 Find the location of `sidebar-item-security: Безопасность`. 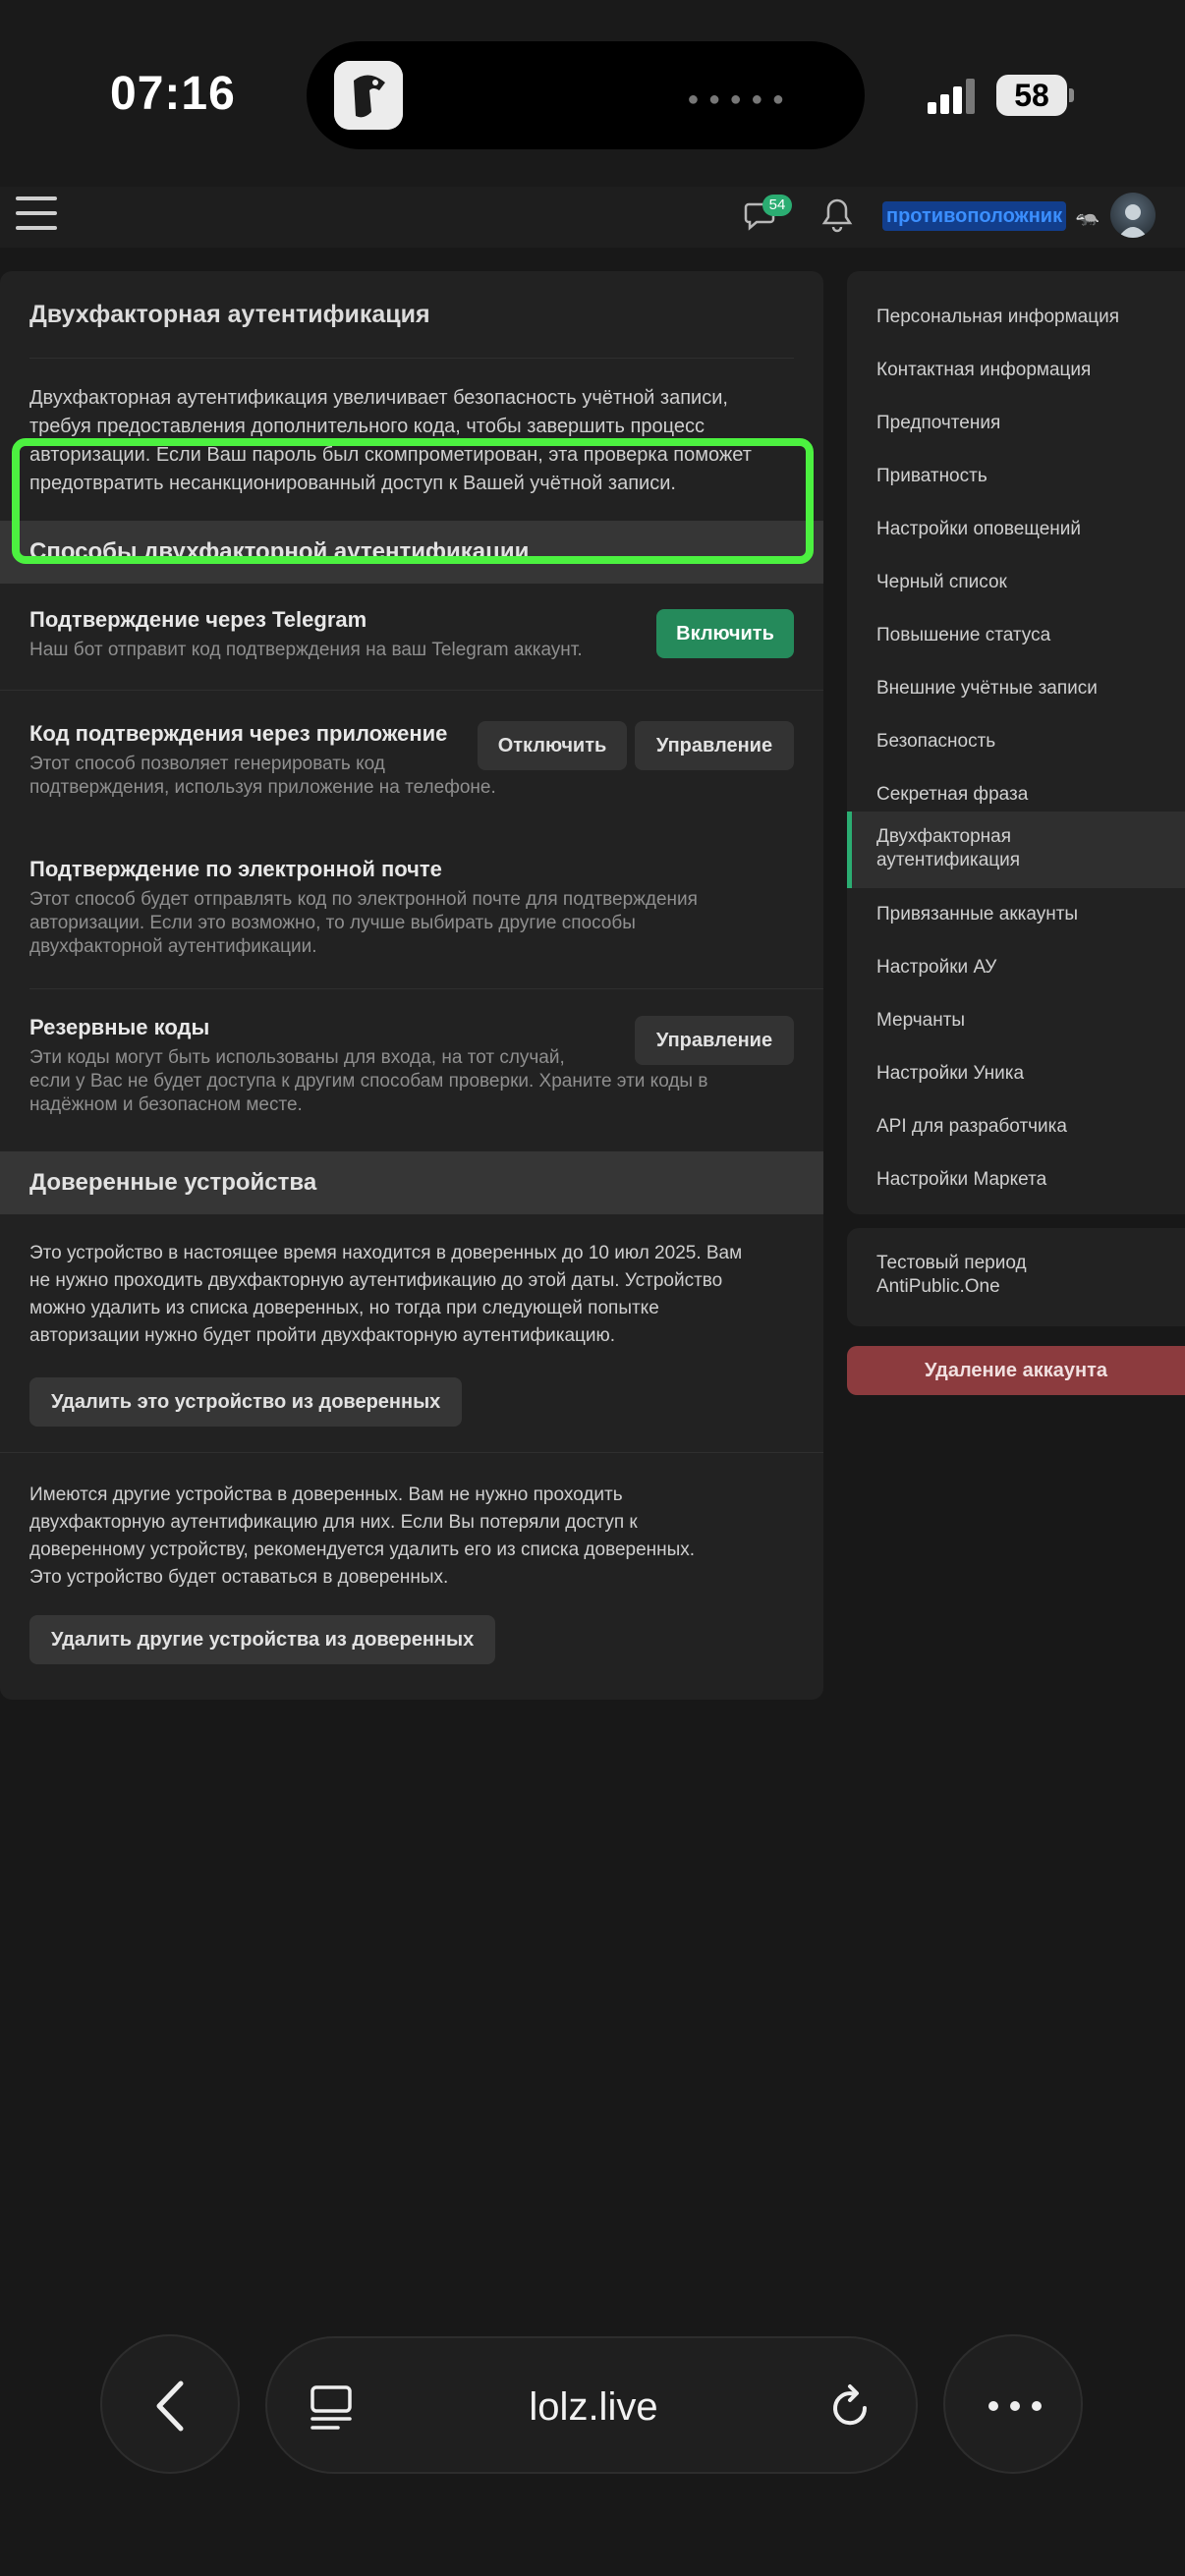

sidebar-item-security: Безопасность is located at coordinates (1016, 741).